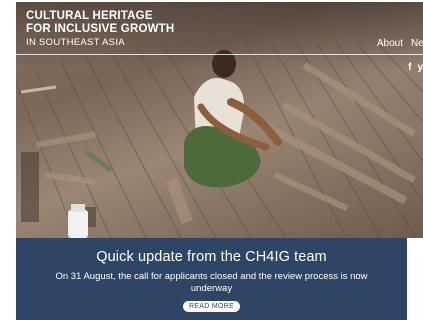  I want to click on logo-line-2: FOR INCLUSIVE GROWTH, so click(100, 29).